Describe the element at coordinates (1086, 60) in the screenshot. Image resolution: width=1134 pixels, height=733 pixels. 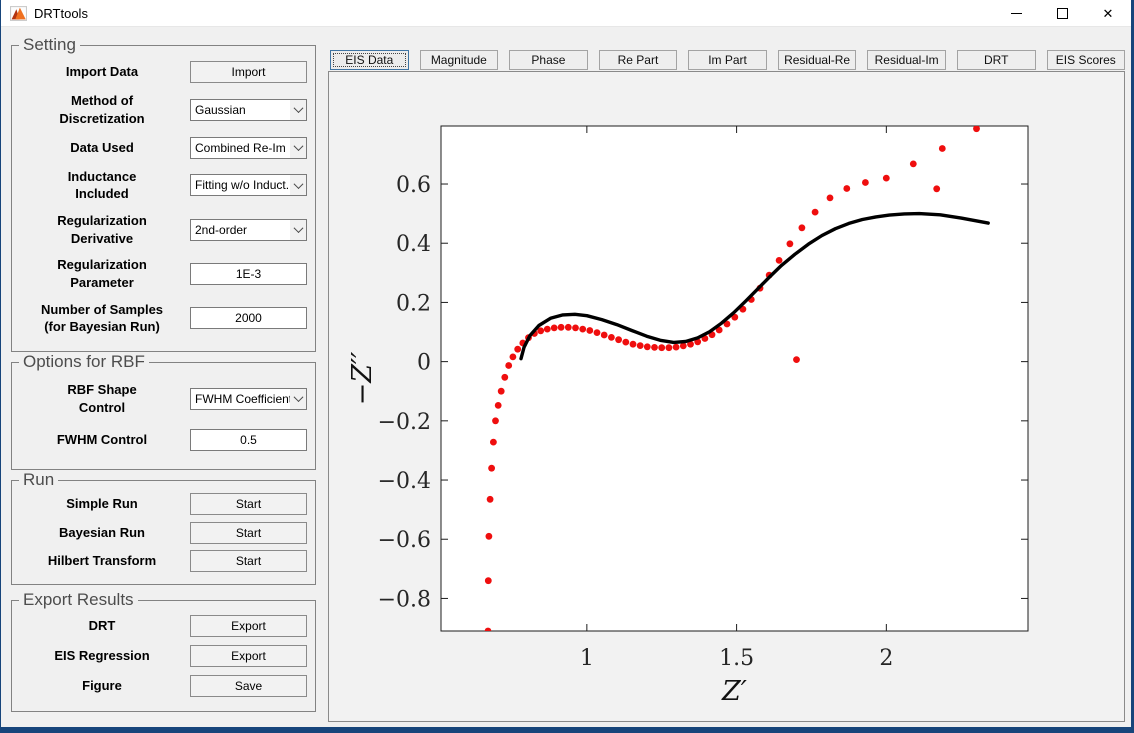
I see `tab-eis-scores: EIS Scores` at that location.